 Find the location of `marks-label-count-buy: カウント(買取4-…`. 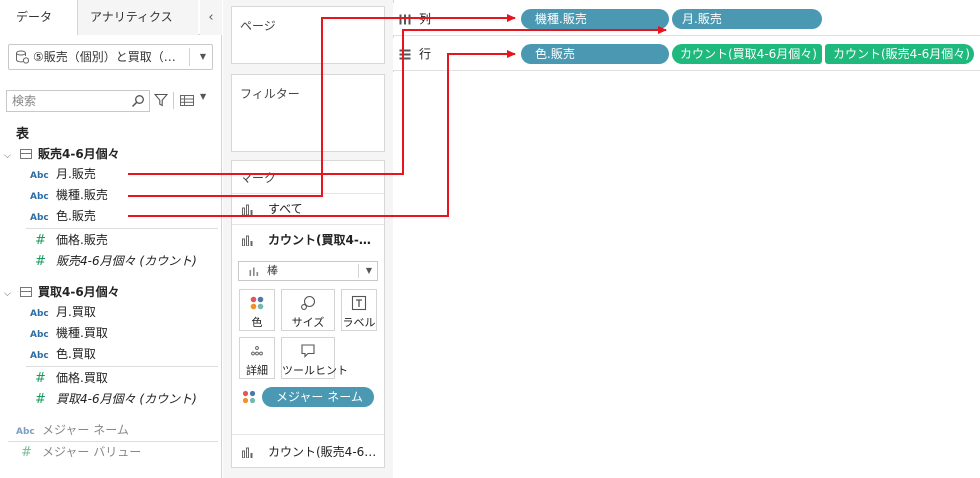

marks-label-count-buy: カウント(買取4-… is located at coordinates (319, 240).